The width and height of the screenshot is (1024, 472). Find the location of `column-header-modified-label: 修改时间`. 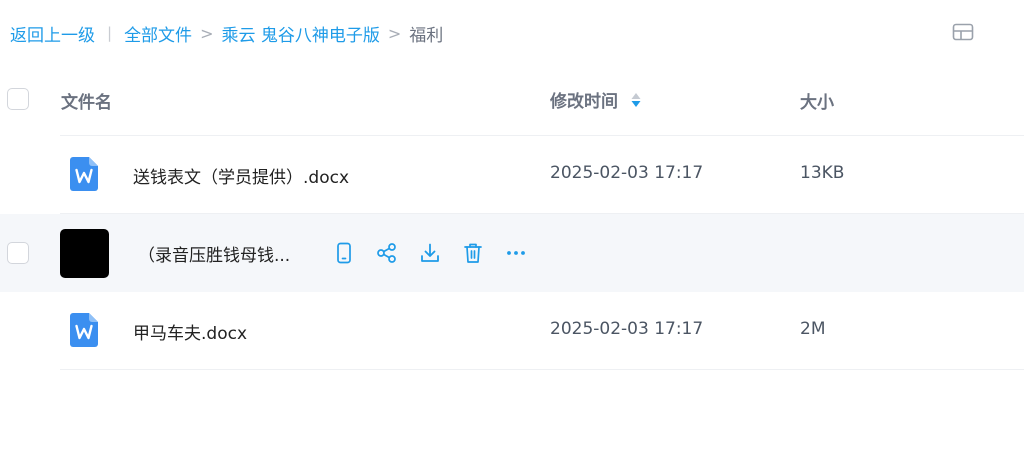

column-header-modified-label: 修改时间 is located at coordinates (584, 102).